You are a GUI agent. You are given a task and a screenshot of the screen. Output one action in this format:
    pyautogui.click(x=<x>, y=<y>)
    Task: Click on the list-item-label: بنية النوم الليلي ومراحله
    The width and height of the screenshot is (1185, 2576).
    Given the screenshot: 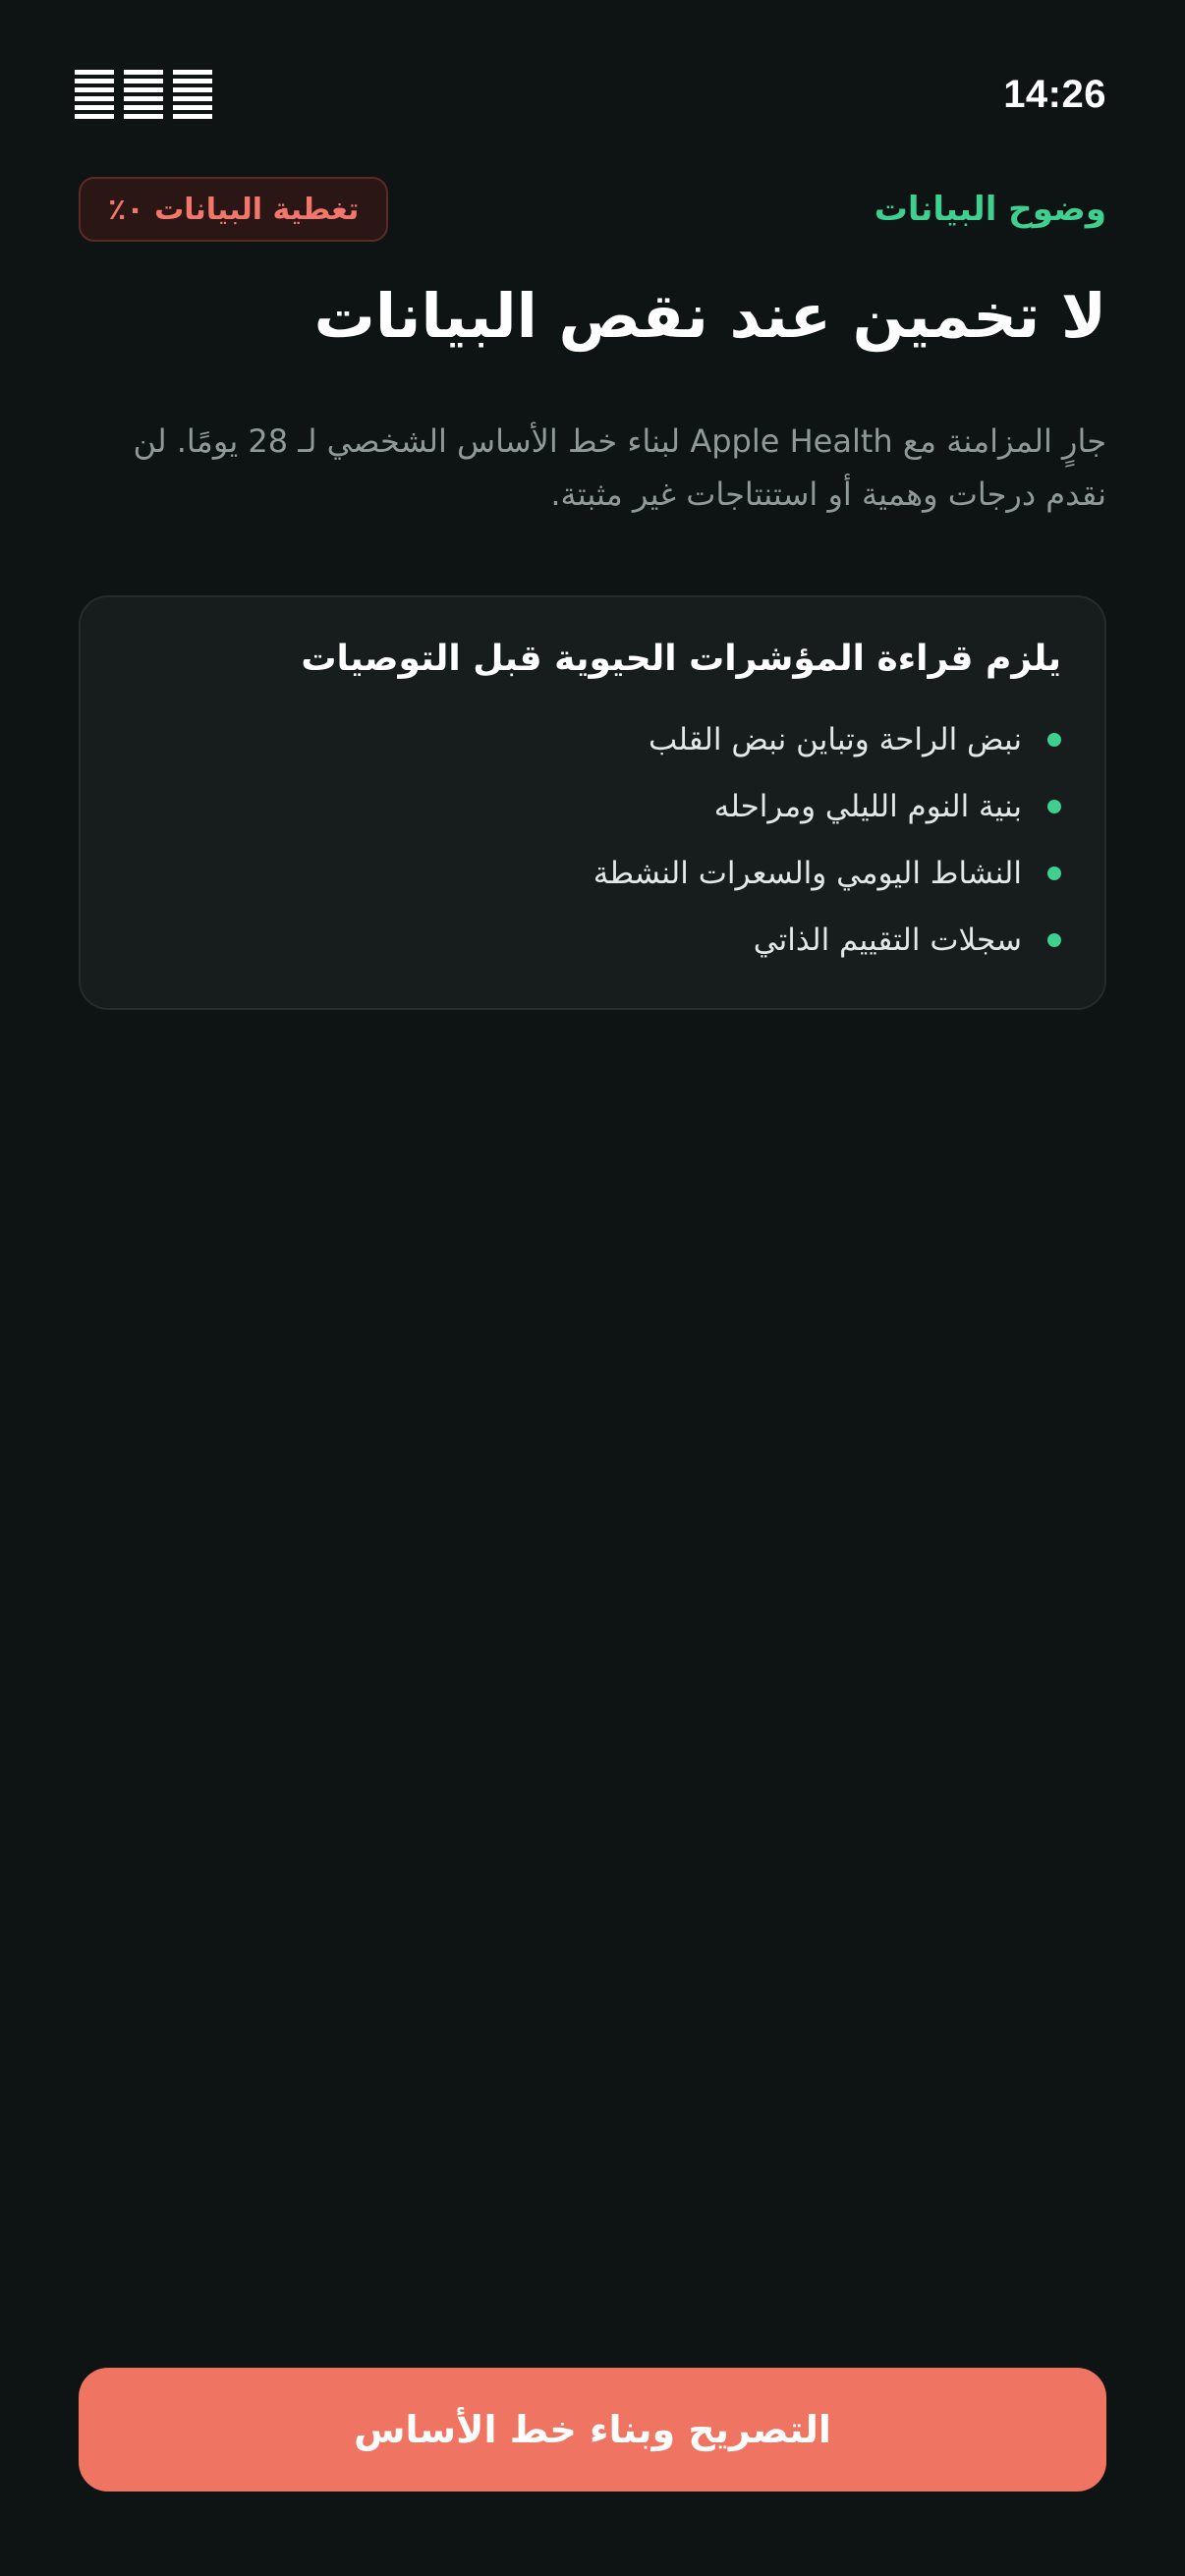 What is the action you would take?
    pyautogui.click(x=868, y=806)
    